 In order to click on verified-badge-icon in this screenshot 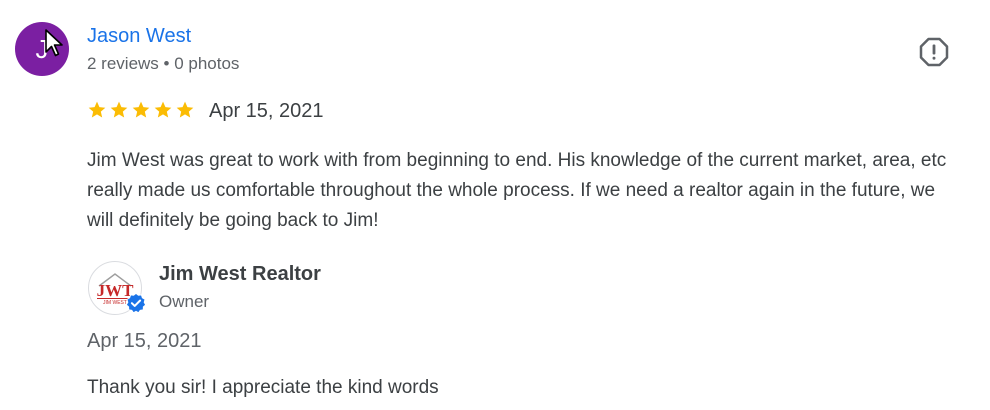, I will do `click(136, 303)`.